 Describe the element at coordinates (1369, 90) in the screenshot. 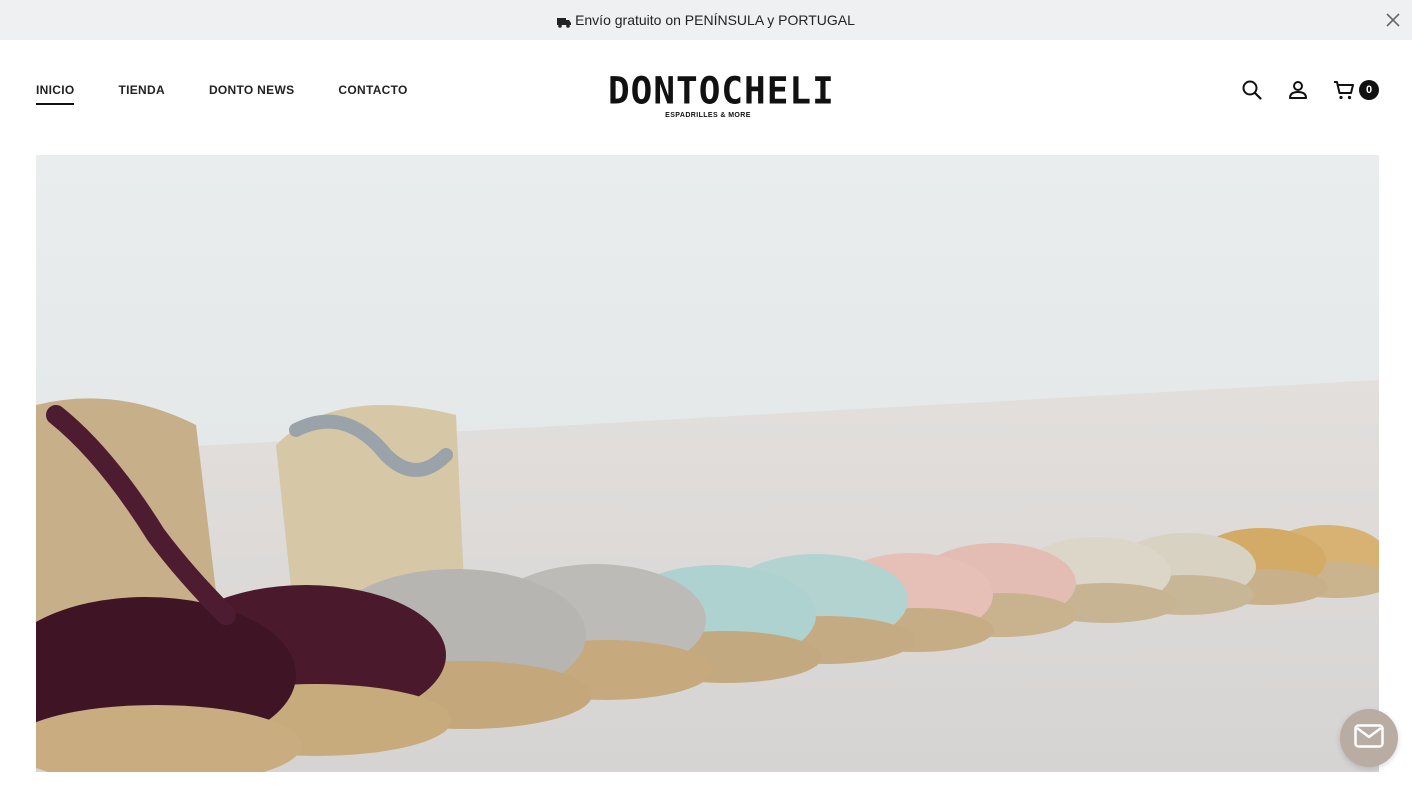

I see `cart-count-badge: 0` at that location.